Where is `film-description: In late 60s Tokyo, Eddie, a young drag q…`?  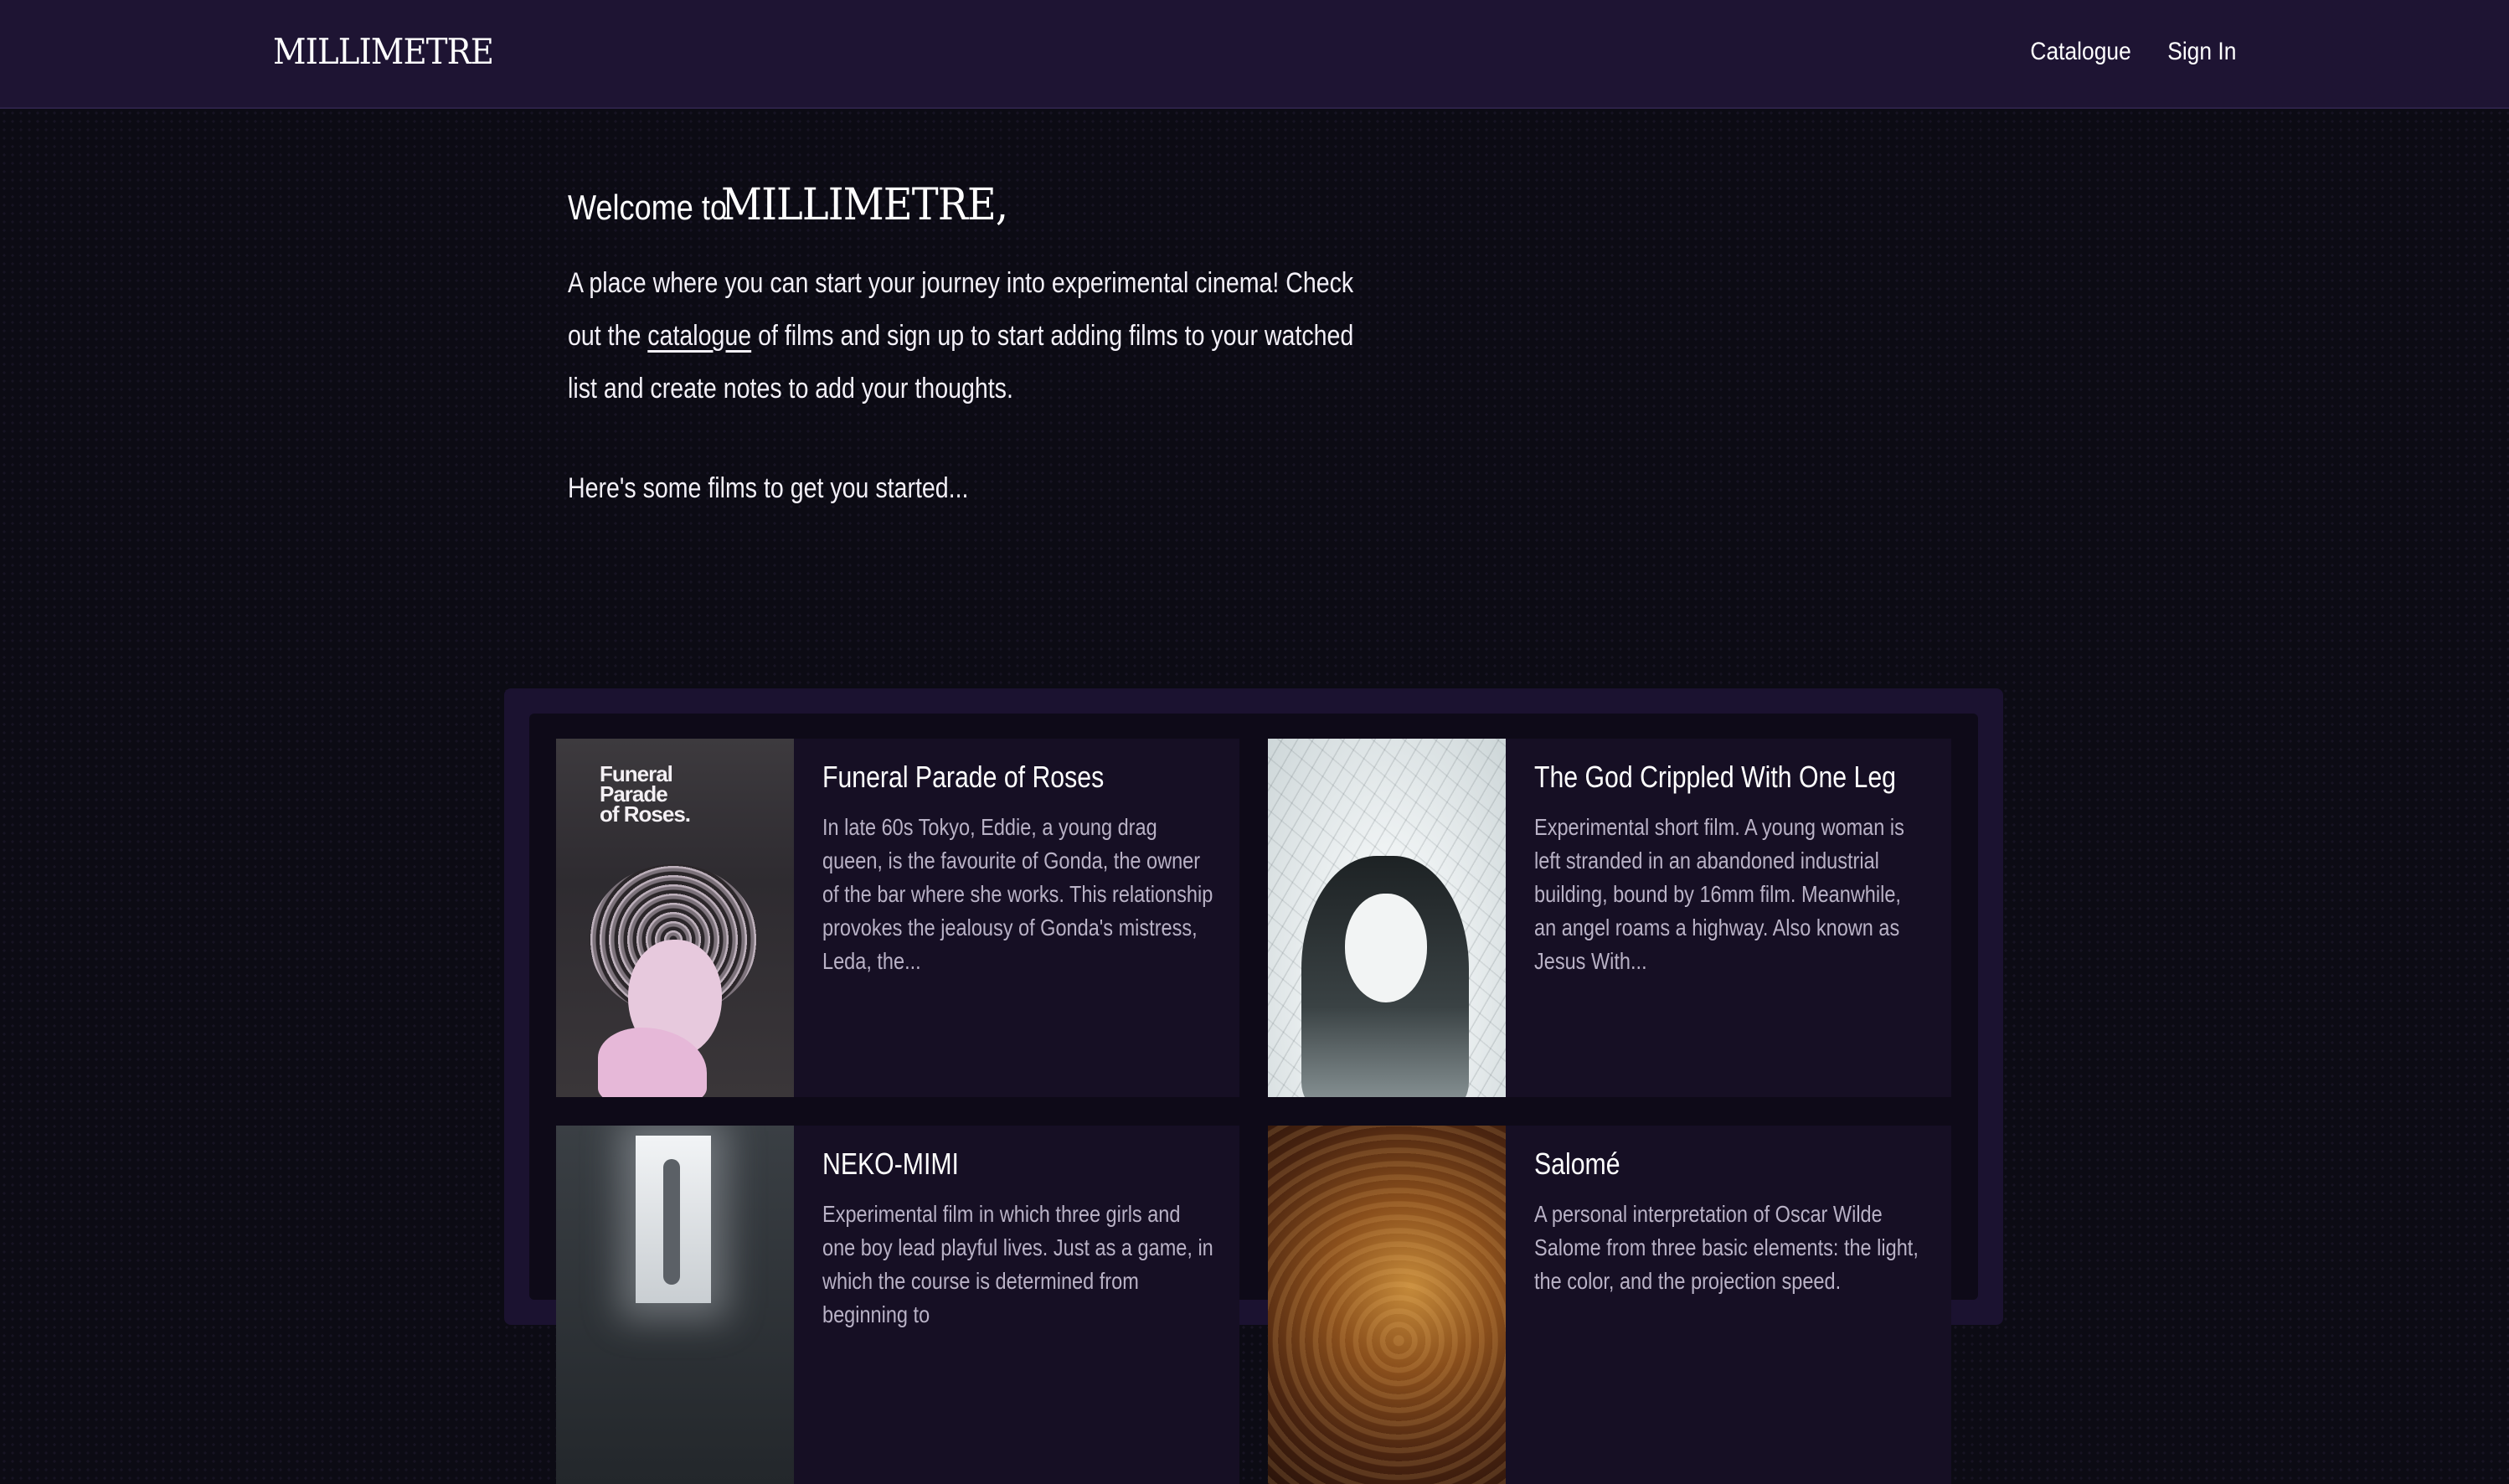 film-description: In late 60s Tokyo, Eddie, a young drag q… is located at coordinates (1018, 894).